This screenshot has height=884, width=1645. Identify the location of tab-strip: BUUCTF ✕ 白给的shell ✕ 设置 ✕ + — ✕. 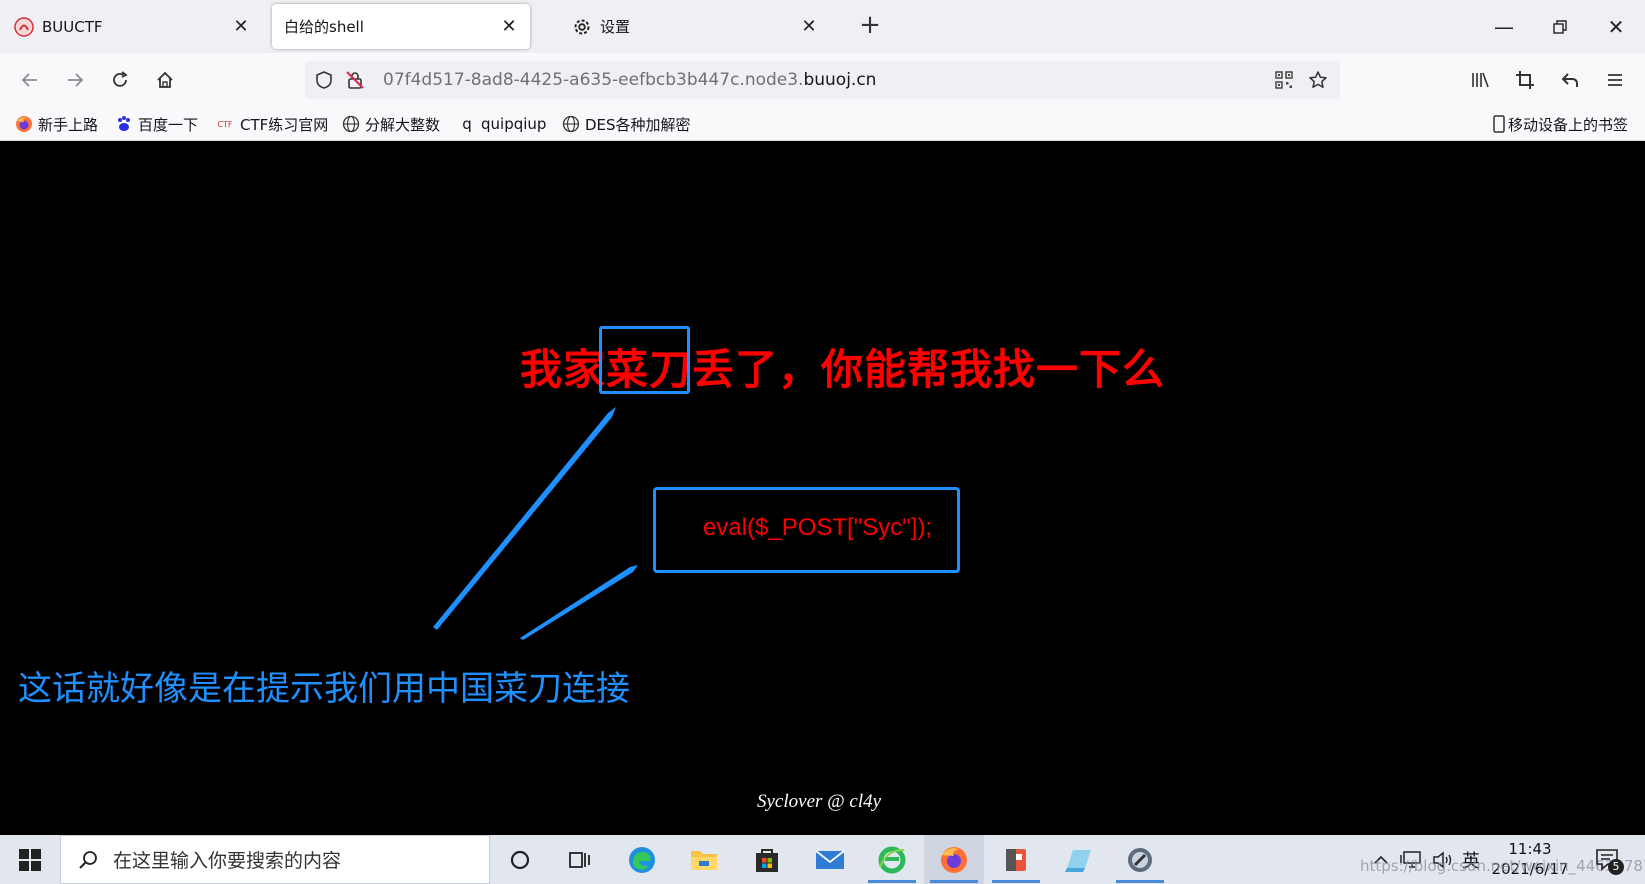
(822, 26).